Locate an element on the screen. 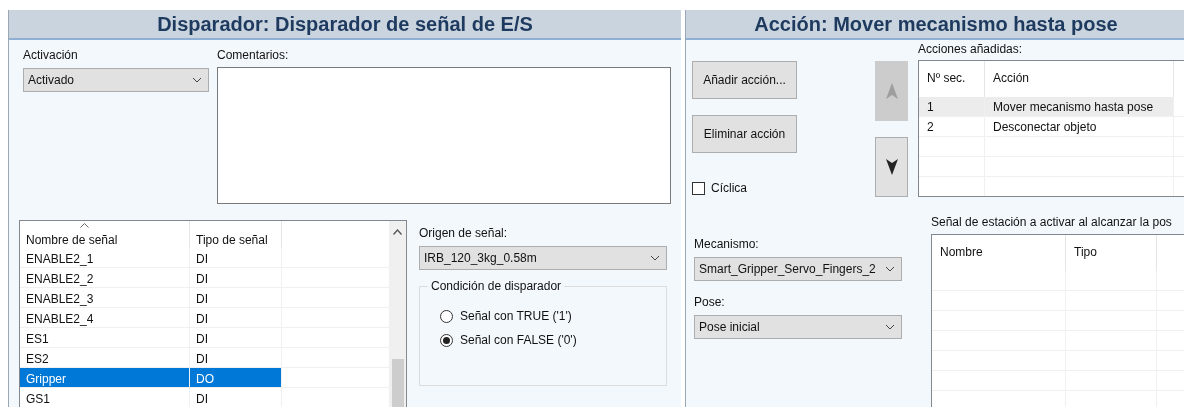 Image resolution: width=1184 pixels, height=417 pixels. column-header: Nombre is located at coordinates (999, 253).